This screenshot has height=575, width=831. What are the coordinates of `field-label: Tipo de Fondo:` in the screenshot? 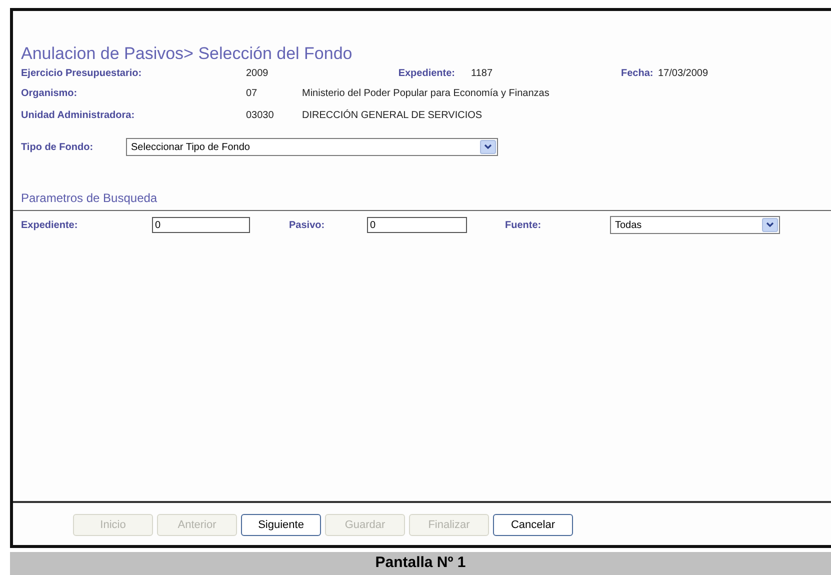 It's located at (57, 147).